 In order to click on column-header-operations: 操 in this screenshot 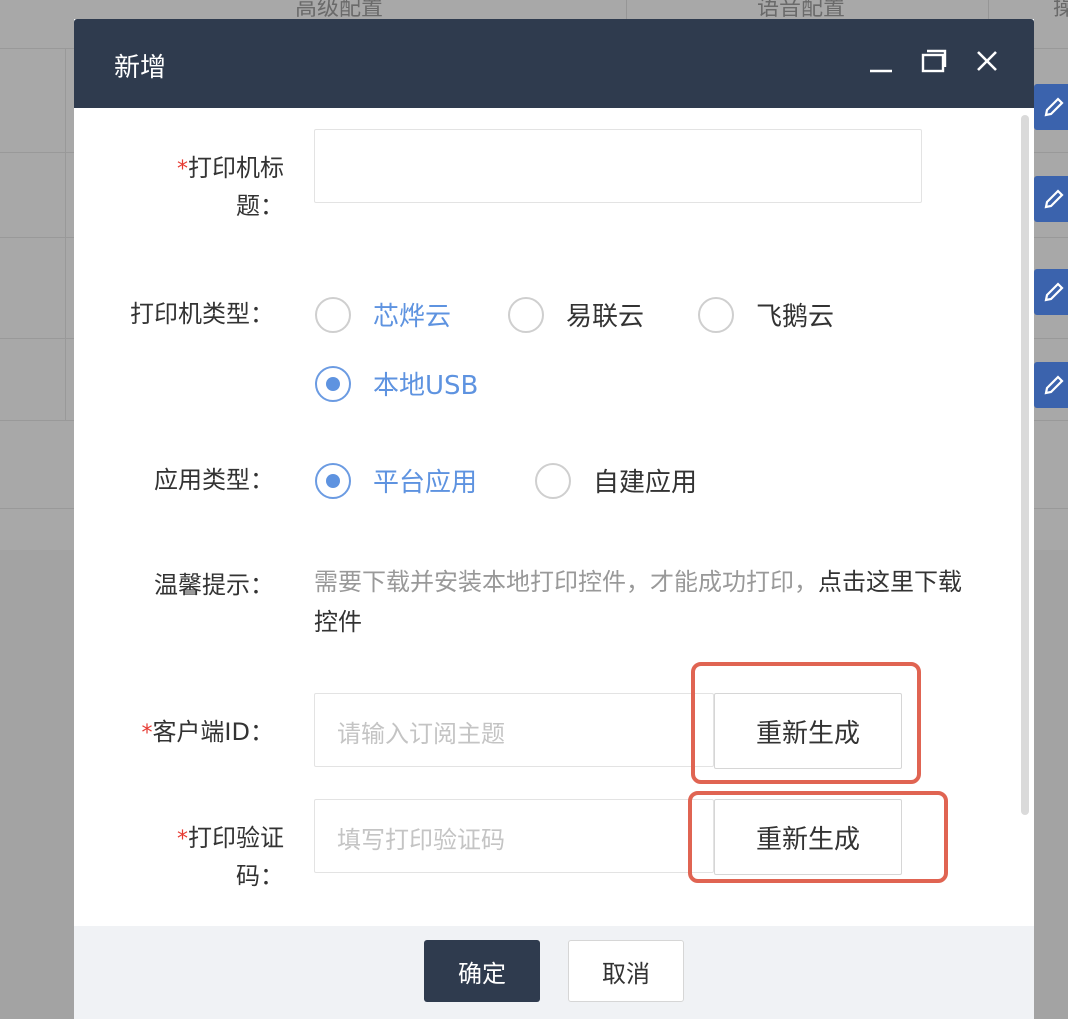, I will do `click(1060, 10)`.